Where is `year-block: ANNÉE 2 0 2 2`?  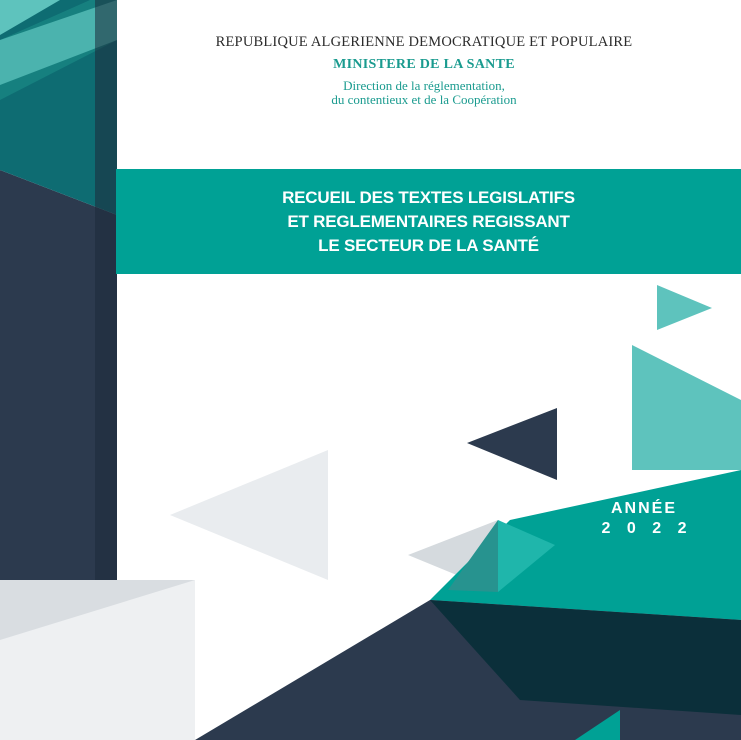 year-block: ANNÉE 2 0 2 2 is located at coordinates (644, 519).